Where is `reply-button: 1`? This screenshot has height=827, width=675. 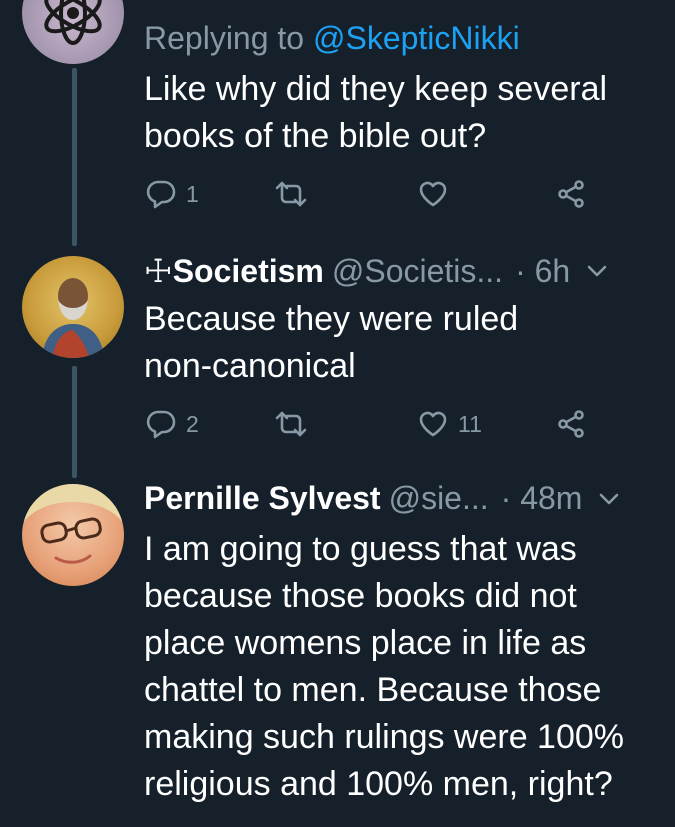
reply-button: 1 is located at coordinates (172, 194).